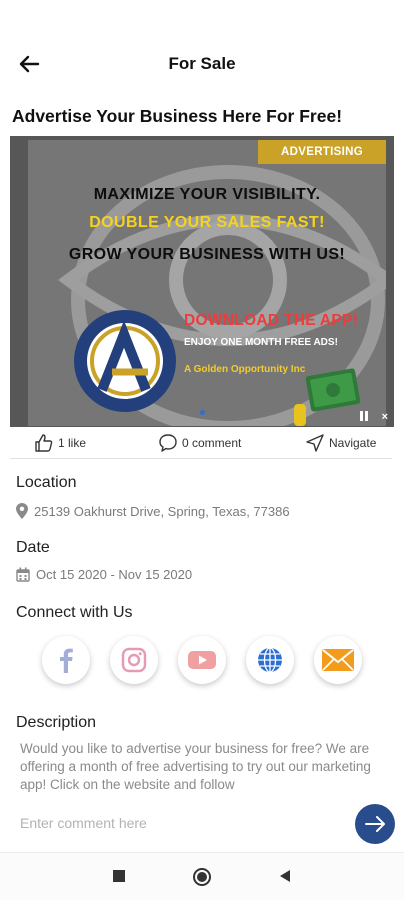 The height and width of the screenshot is (900, 404). What do you see at coordinates (177, 823) in the screenshot?
I see `comment-input` at bounding box center [177, 823].